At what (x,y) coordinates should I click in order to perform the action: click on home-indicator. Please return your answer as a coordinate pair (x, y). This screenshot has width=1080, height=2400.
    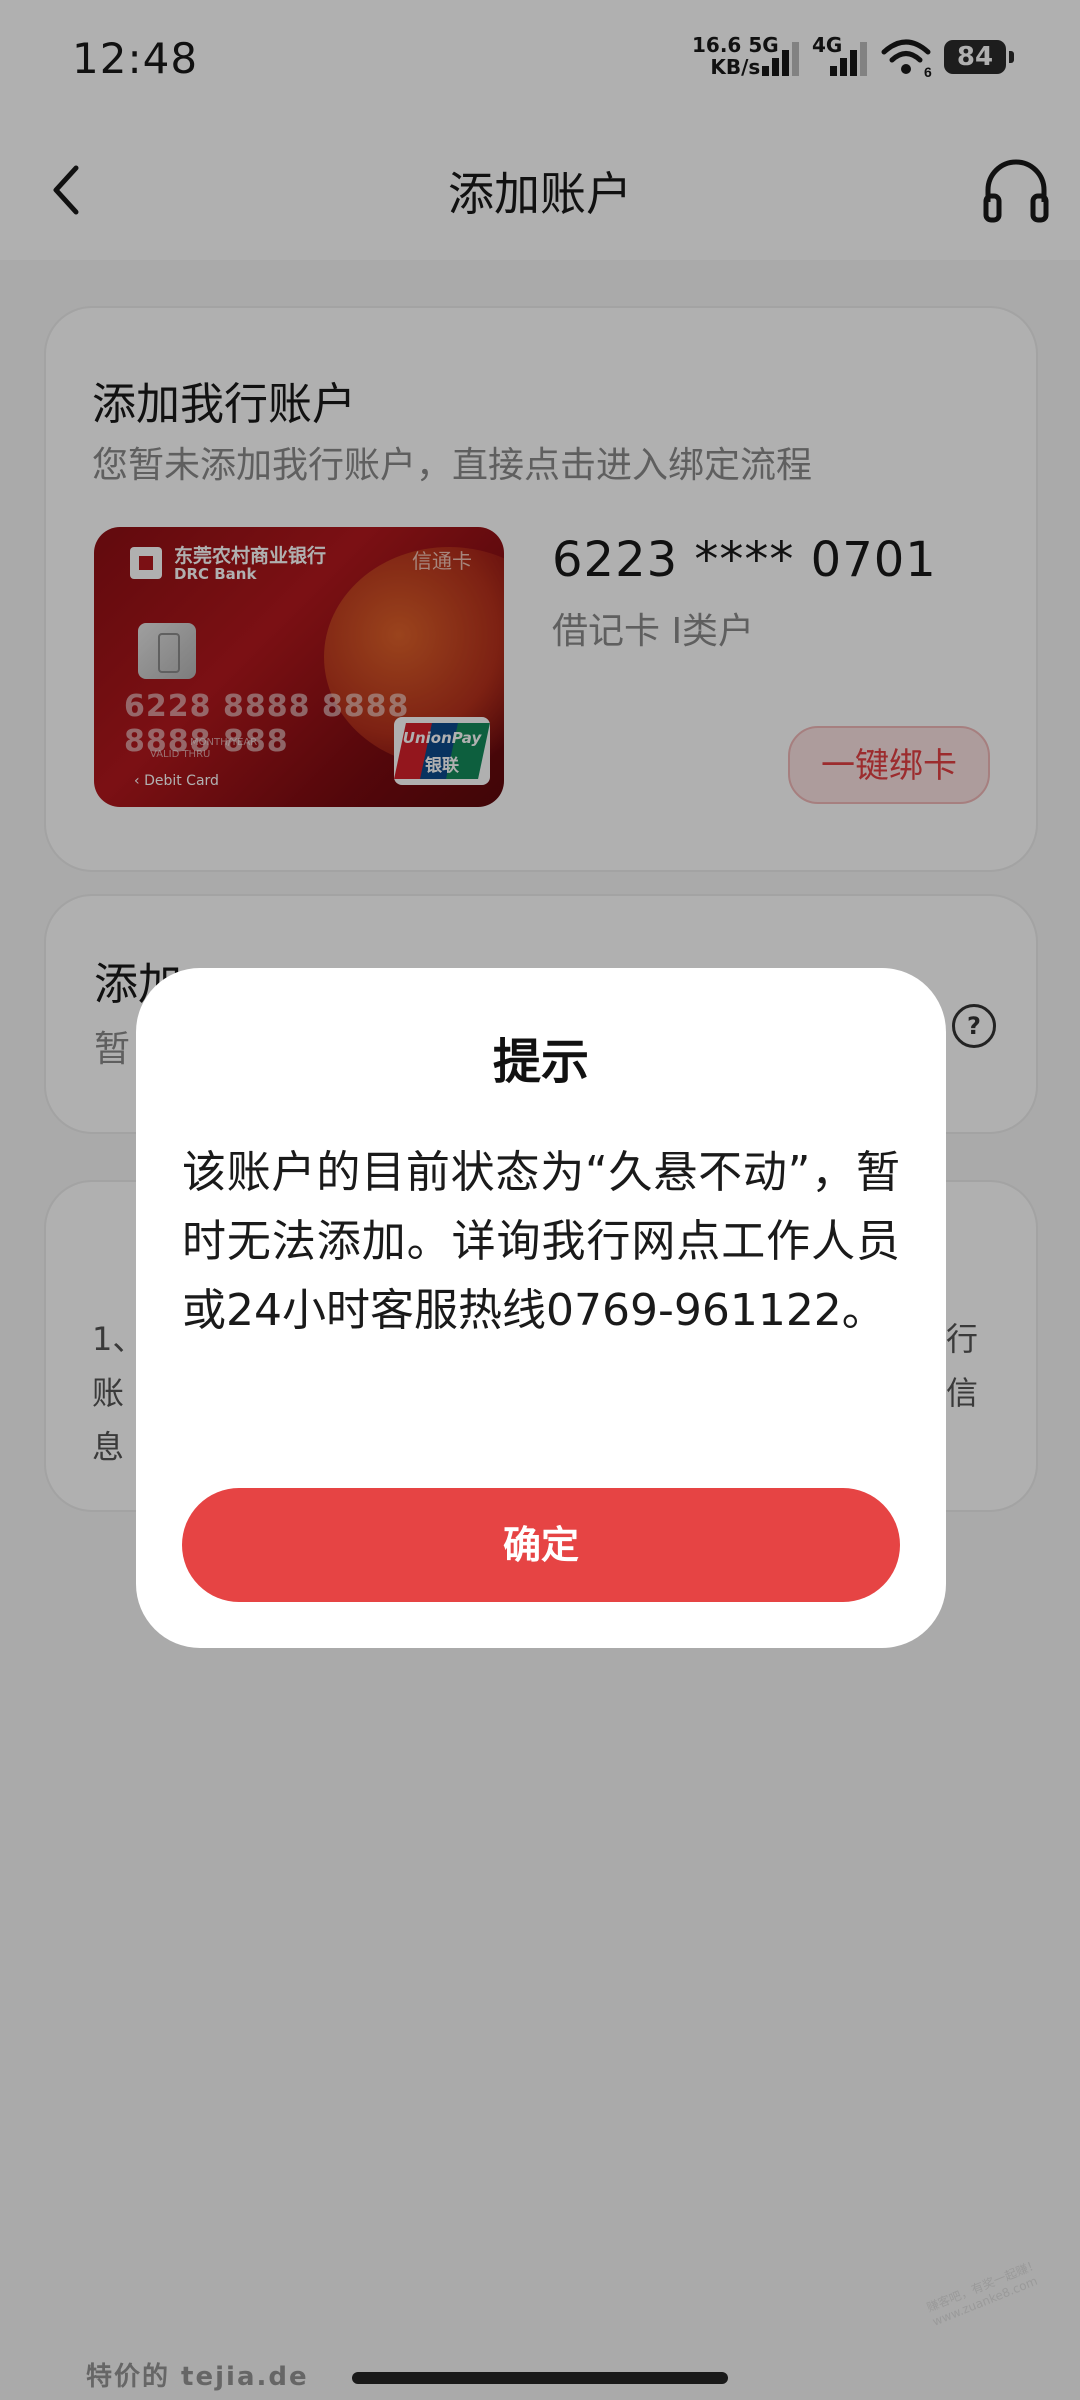
    Looking at the image, I should click on (540, 2378).